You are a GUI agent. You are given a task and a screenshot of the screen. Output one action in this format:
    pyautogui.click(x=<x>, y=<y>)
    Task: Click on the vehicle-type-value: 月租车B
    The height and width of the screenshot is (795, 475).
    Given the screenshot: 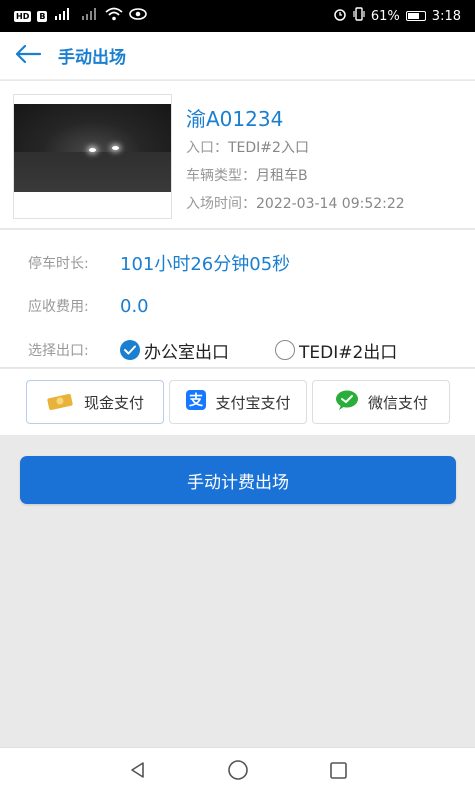 What is the action you would take?
    pyautogui.click(x=282, y=176)
    